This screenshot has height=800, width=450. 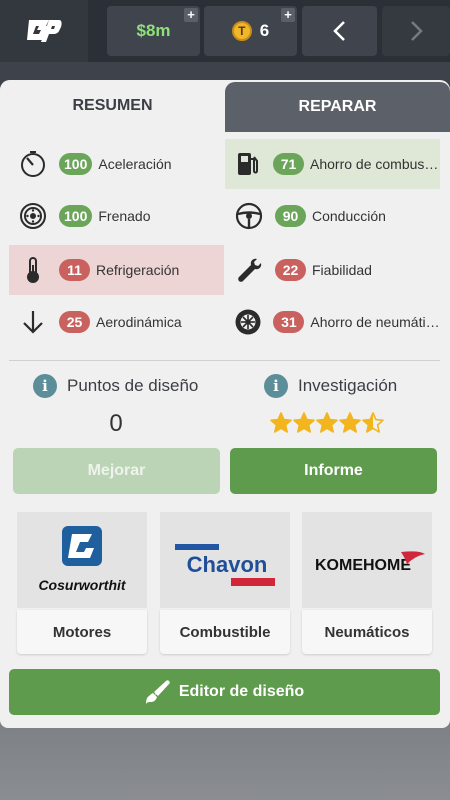 I want to click on speedometer-icon, so click(x=33, y=164).